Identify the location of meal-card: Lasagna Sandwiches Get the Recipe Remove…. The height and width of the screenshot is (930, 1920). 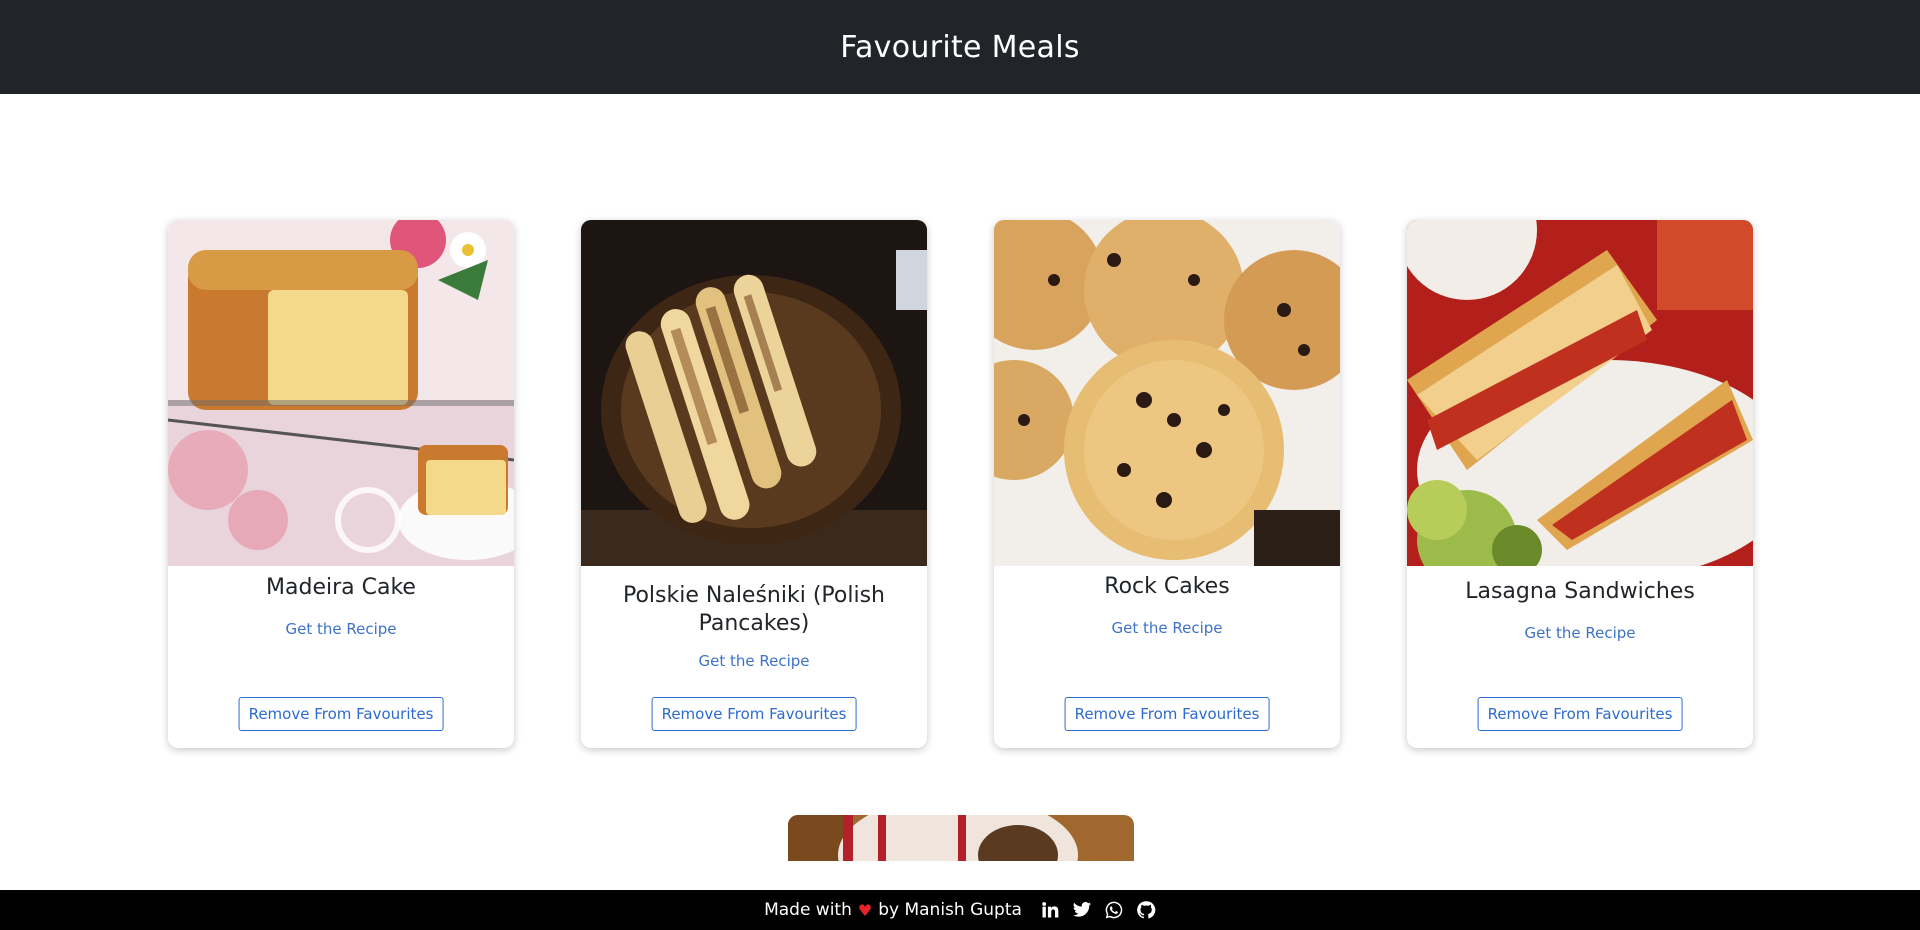
(1580, 484).